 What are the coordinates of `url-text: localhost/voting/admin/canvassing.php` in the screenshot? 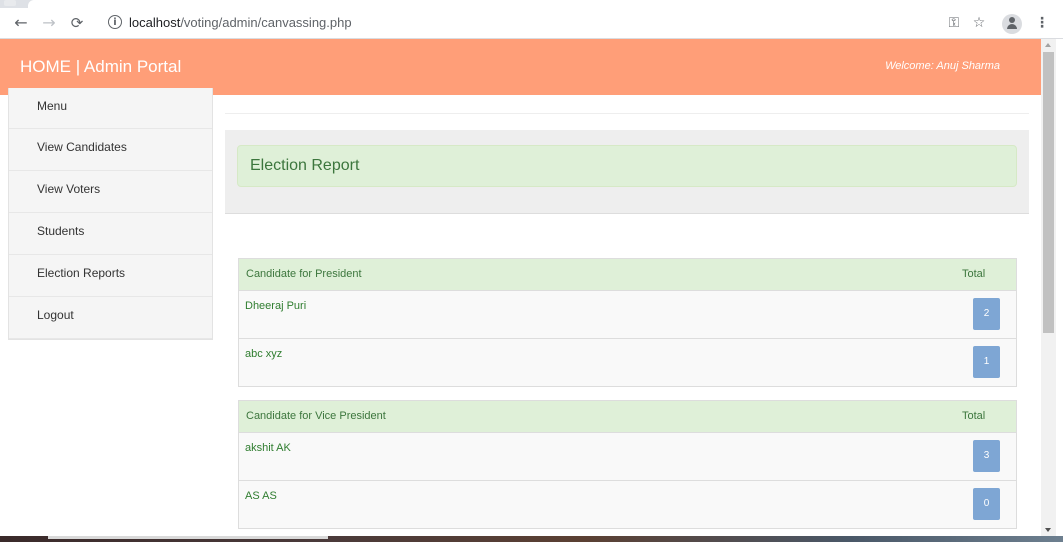 It's located at (240, 22).